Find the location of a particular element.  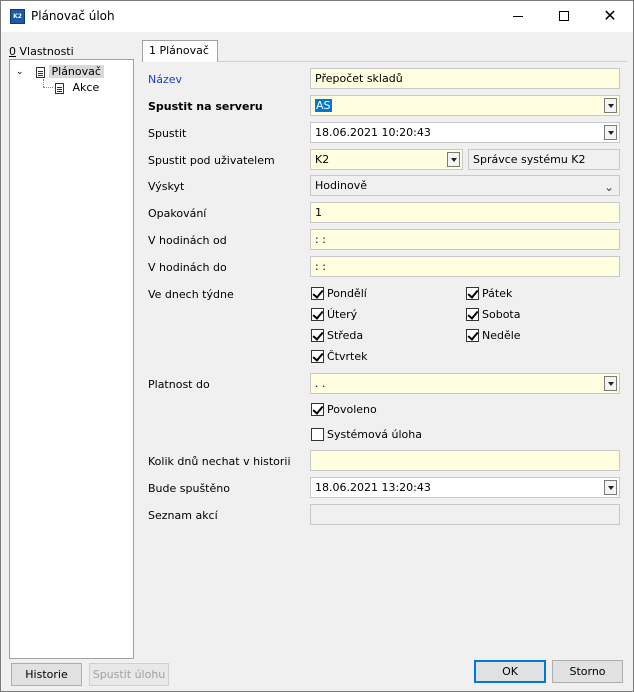

tab-vlastnosti: 0 Vlastnosti is located at coordinates (41, 51).